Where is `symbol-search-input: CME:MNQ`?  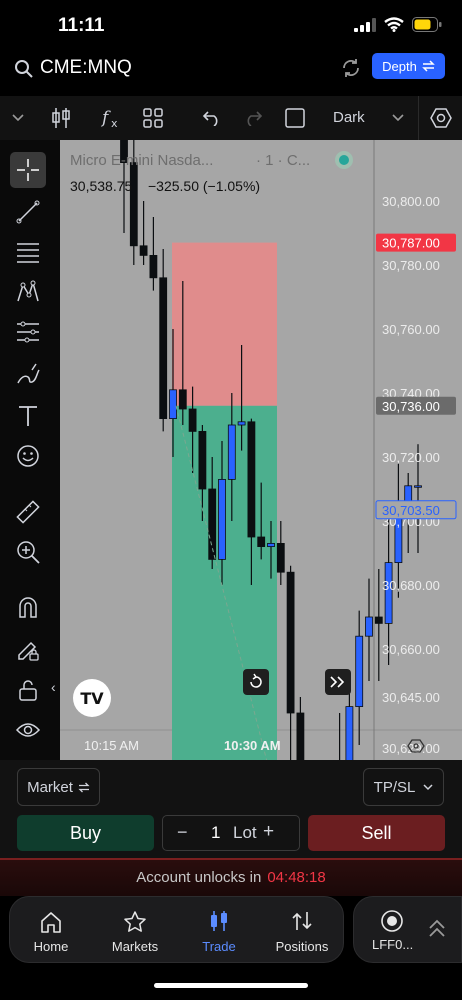 symbol-search-input: CME:MNQ is located at coordinates (86, 68).